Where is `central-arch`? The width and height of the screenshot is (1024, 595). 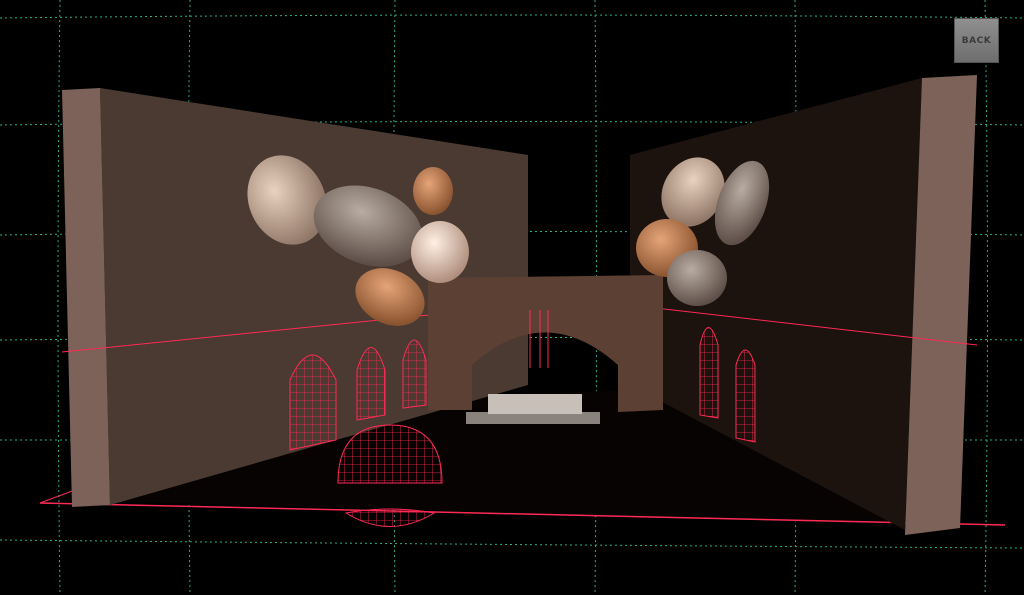
central-arch is located at coordinates (545, 343).